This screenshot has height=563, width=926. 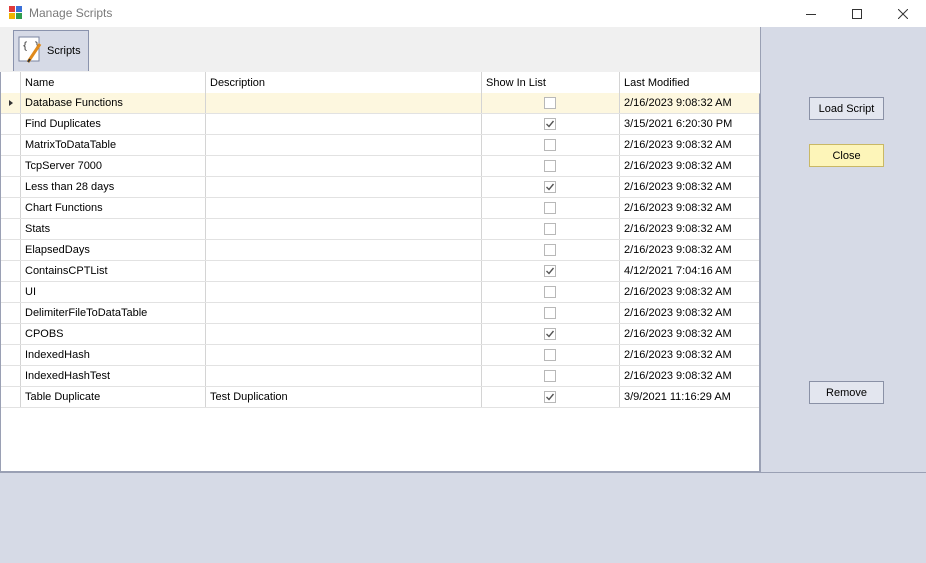 I want to click on cell-name: Chart Functions, so click(x=113, y=208).